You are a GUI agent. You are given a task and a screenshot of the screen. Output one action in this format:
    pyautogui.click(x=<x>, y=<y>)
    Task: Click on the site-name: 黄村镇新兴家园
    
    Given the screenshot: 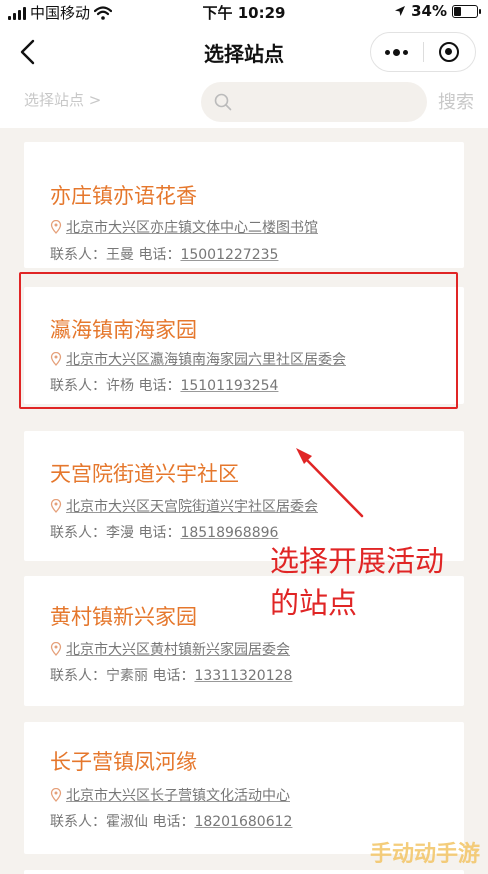 What is the action you would take?
    pyautogui.click(x=123, y=617)
    